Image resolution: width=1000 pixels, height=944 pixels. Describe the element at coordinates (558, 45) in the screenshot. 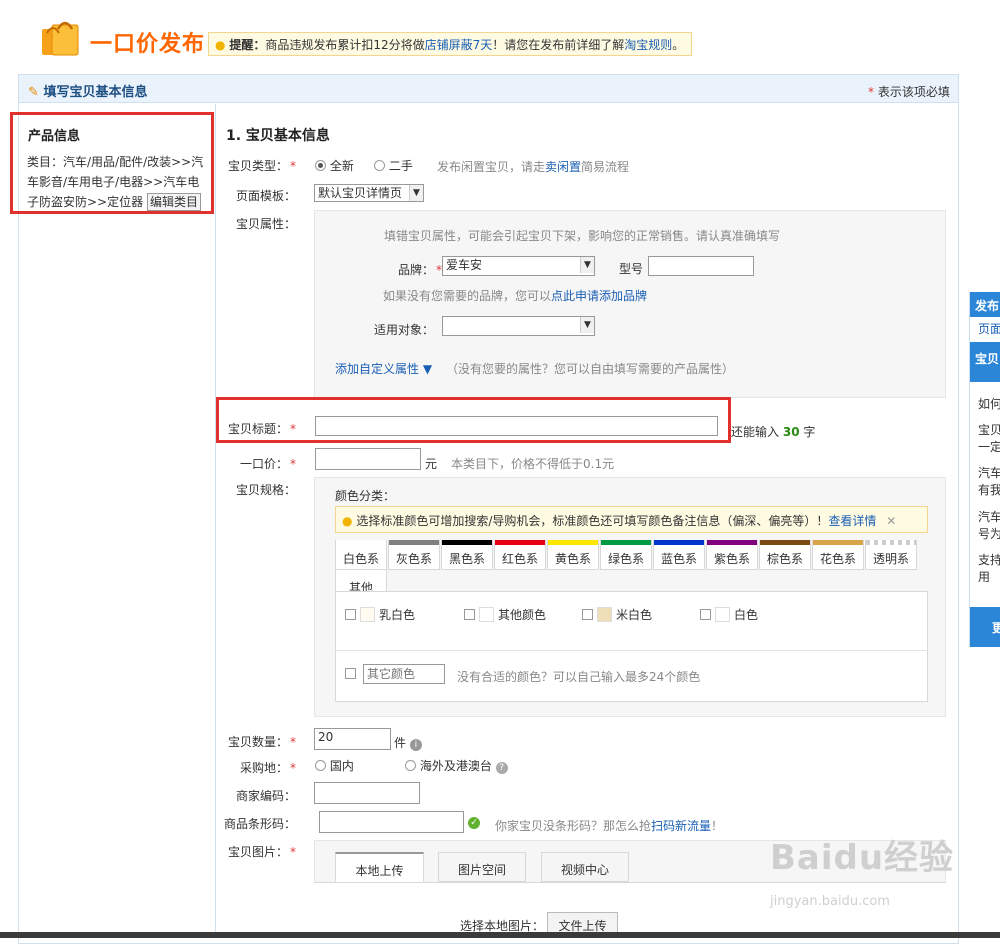

I see `reminder-text-2: ！请您在发布前详细了解` at that location.